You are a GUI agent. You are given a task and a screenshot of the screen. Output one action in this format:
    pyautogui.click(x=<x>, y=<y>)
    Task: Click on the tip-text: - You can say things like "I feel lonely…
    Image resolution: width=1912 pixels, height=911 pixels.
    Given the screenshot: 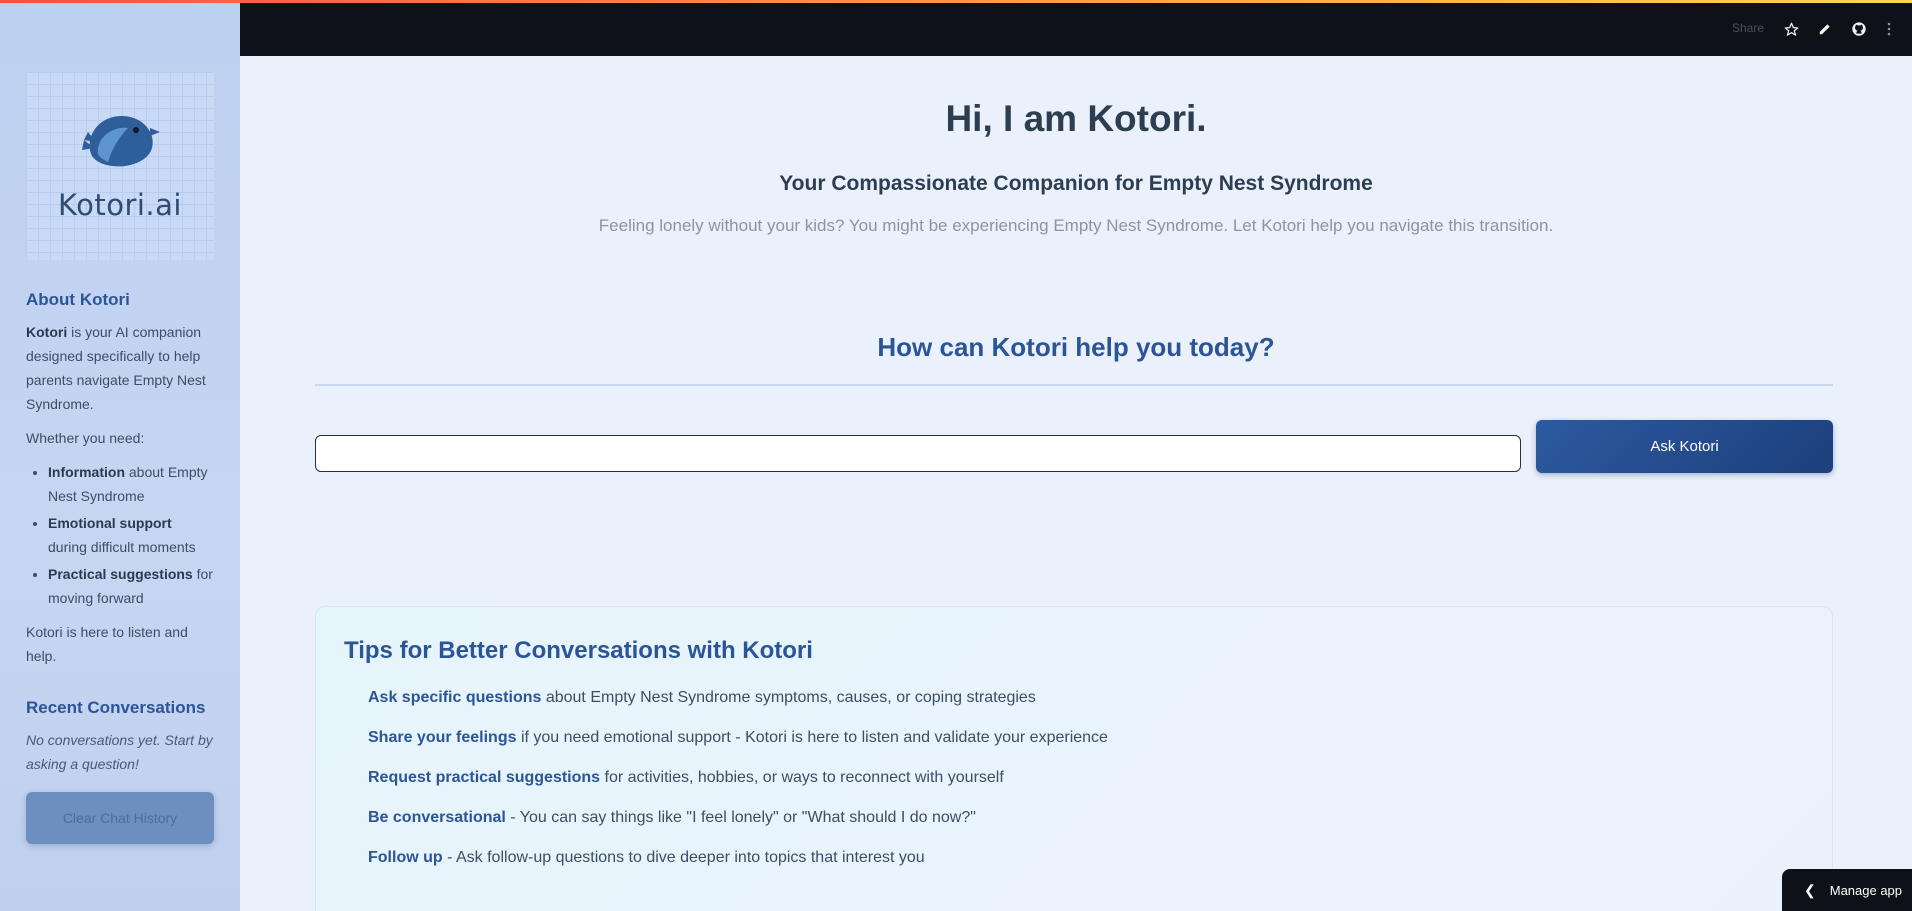 What is the action you would take?
    pyautogui.click(x=740, y=817)
    